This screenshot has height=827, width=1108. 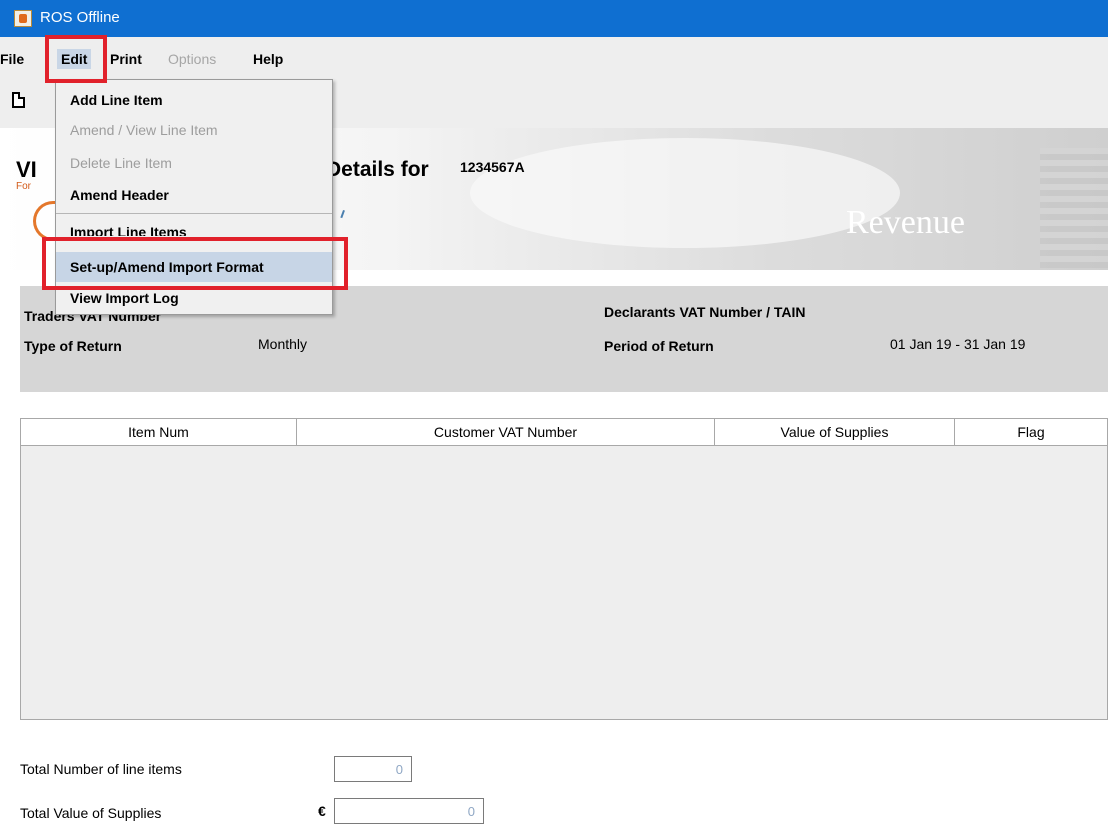 What do you see at coordinates (45, 221) in the screenshot?
I see `orange-ring-graphic` at bounding box center [45, 221].